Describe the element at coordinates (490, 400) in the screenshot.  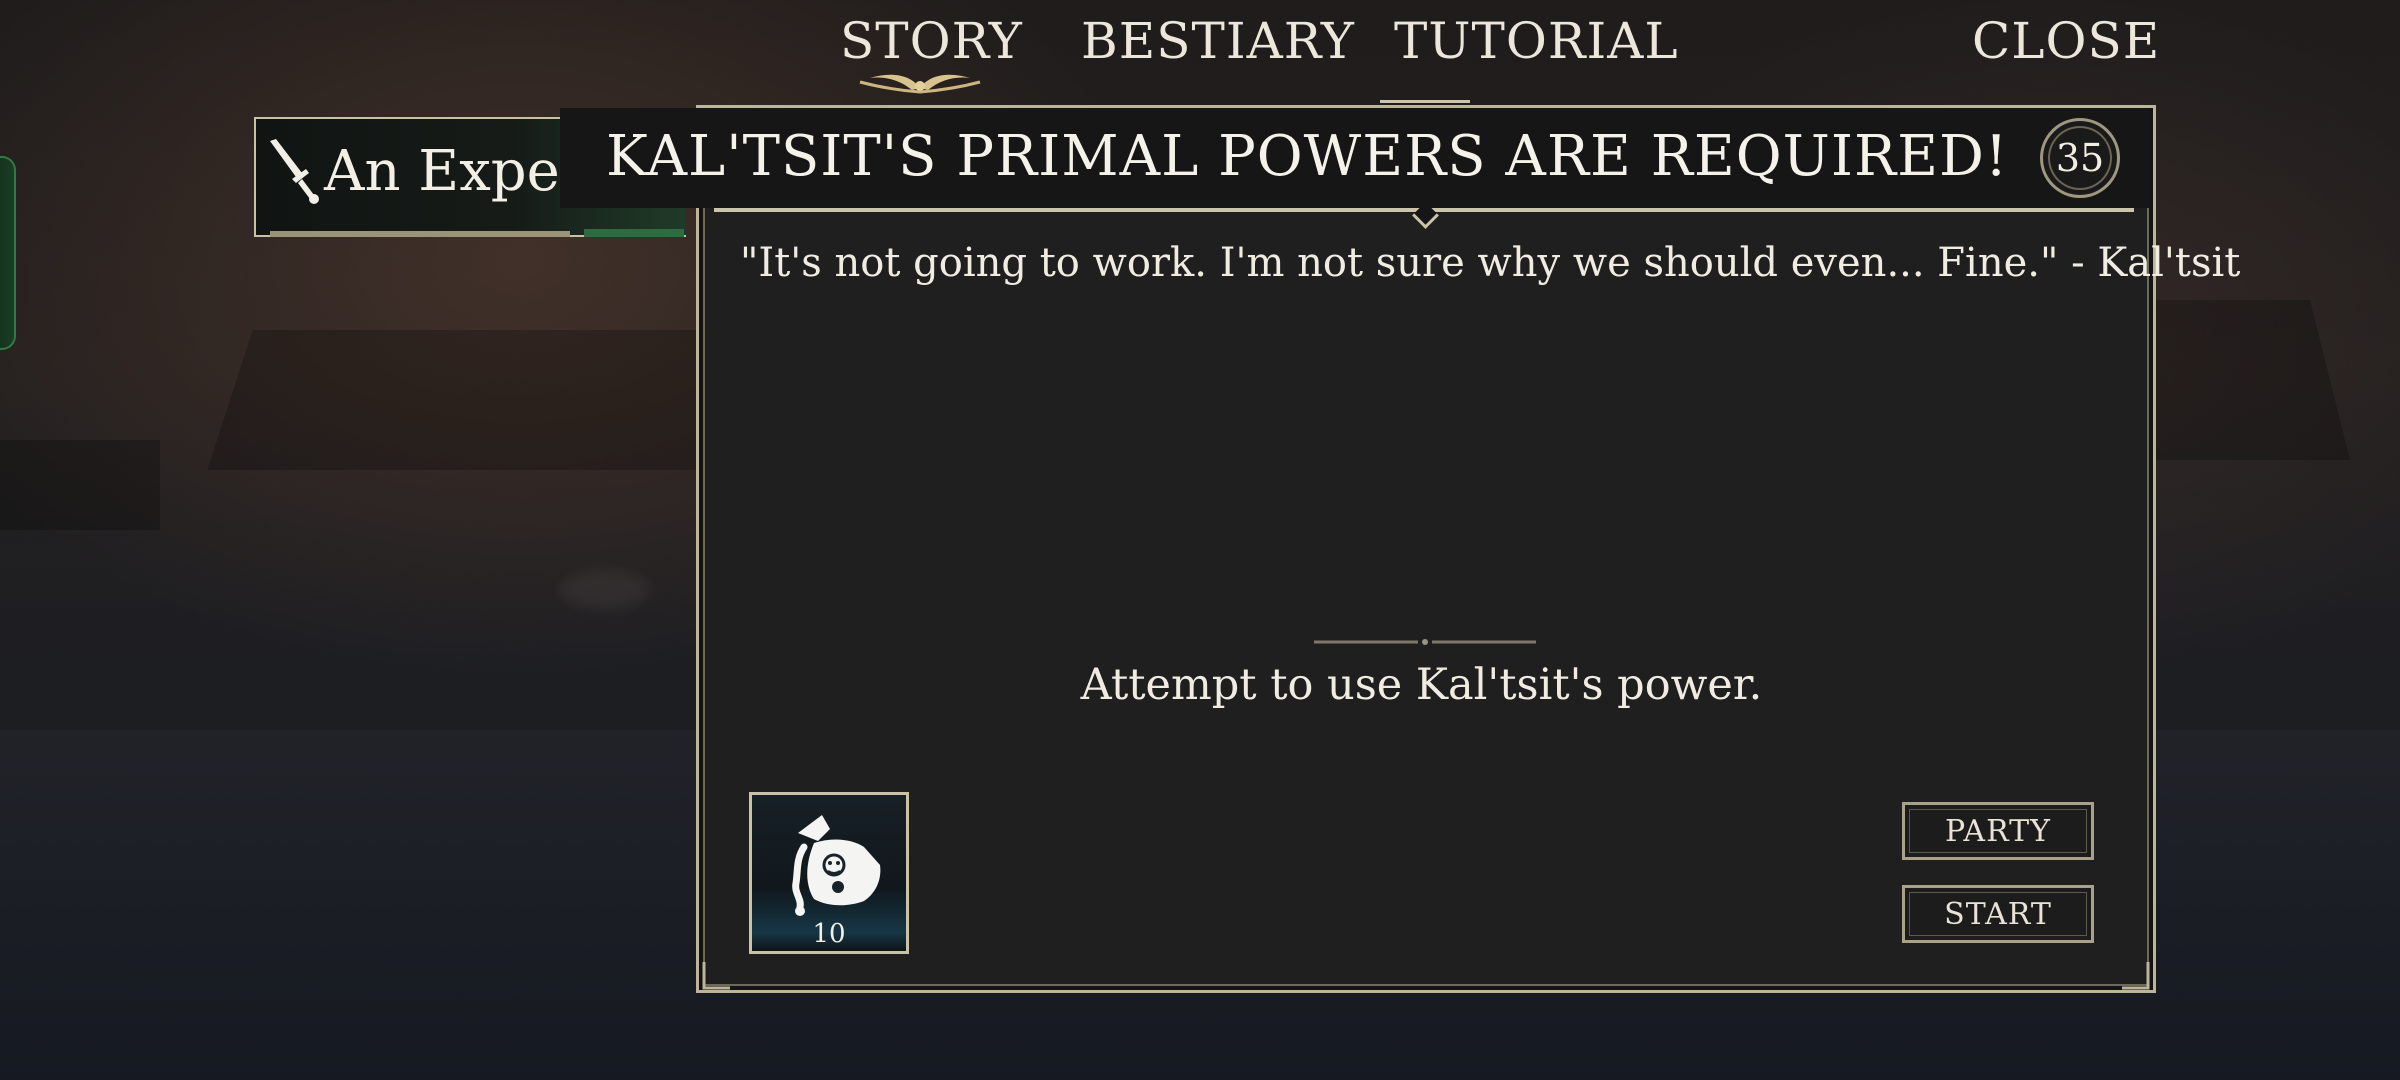
I see `background-house-left` at that location.